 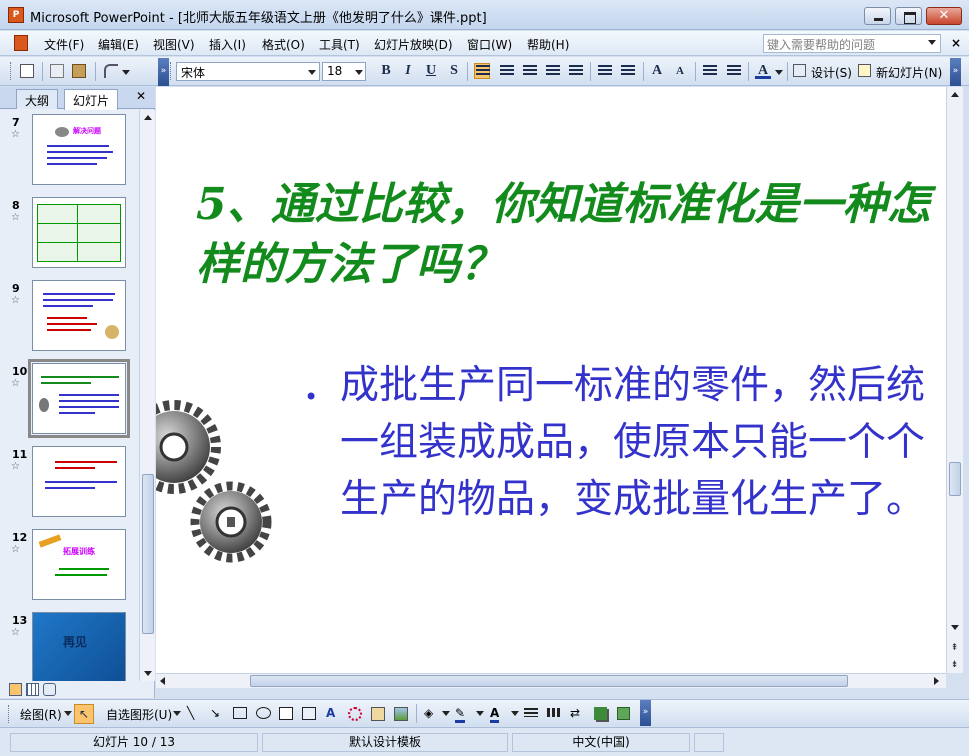 What do you see at coordinates (480, 713) in the screenshot?
I see `line-color-dropdown-icon` at bounding box center [480, 713].